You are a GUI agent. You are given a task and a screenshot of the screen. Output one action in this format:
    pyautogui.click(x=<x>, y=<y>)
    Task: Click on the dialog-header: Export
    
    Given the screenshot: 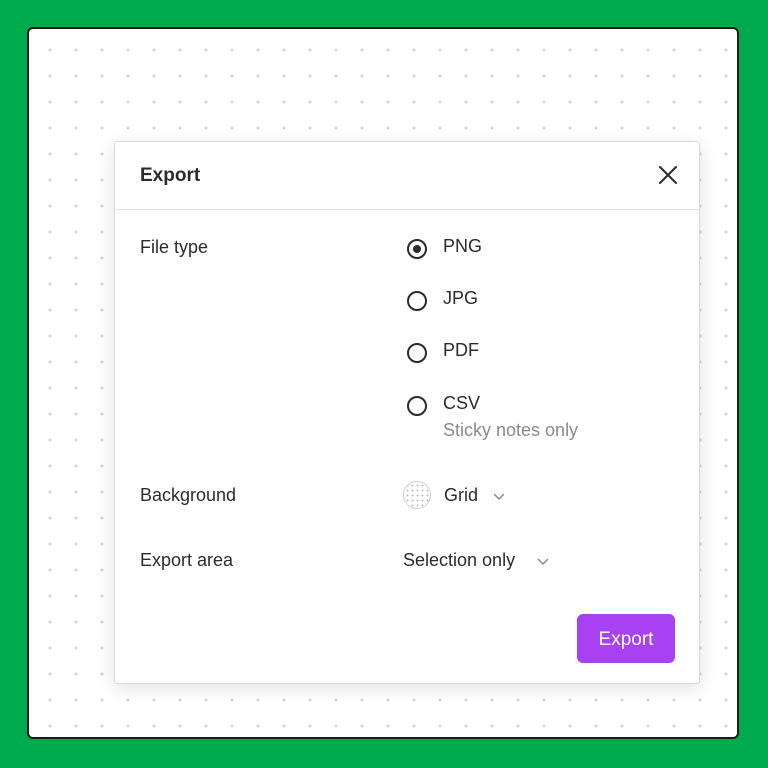 What is the action you would take?
    pyautogui.click(x=407, y=176)
    